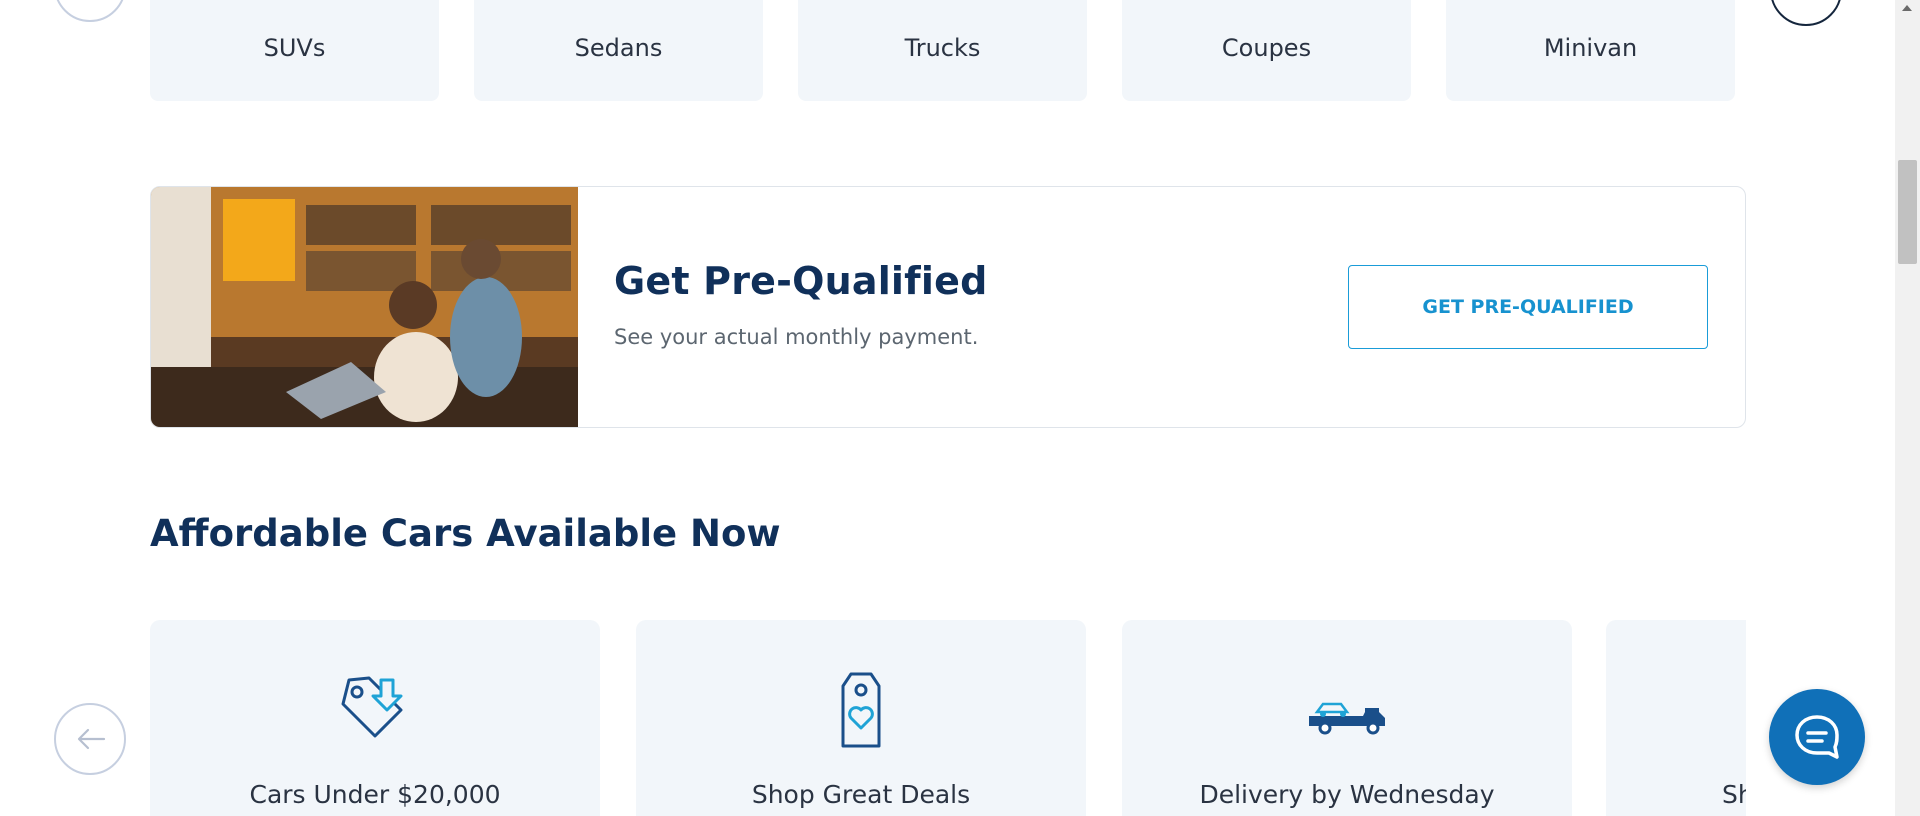  I want to click on scroll-up-arrow-icon, so click(1907, 8).